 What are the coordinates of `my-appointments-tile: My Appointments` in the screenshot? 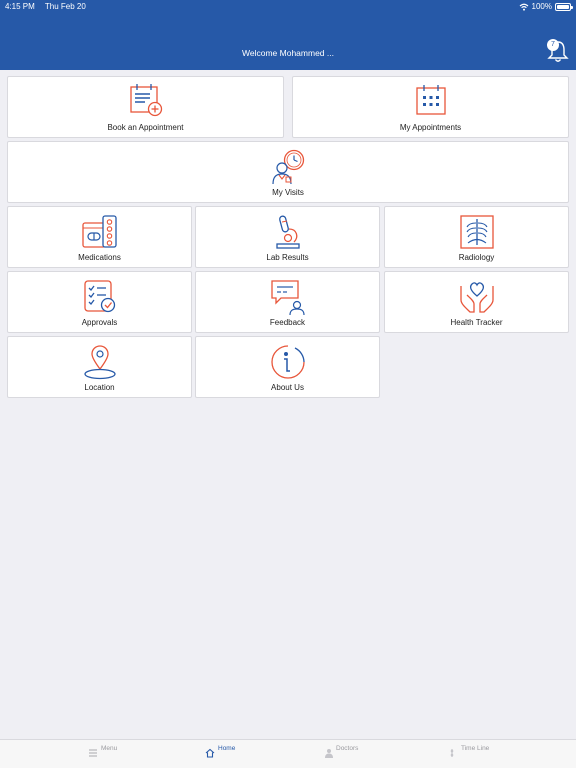 It's located at (430, 107).